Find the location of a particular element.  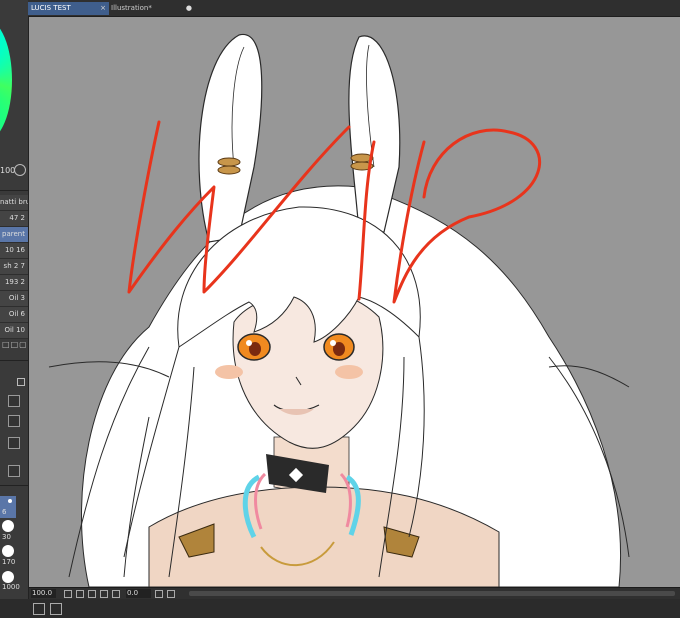

brush-item: natti bru is located at coordinates (14, 203).